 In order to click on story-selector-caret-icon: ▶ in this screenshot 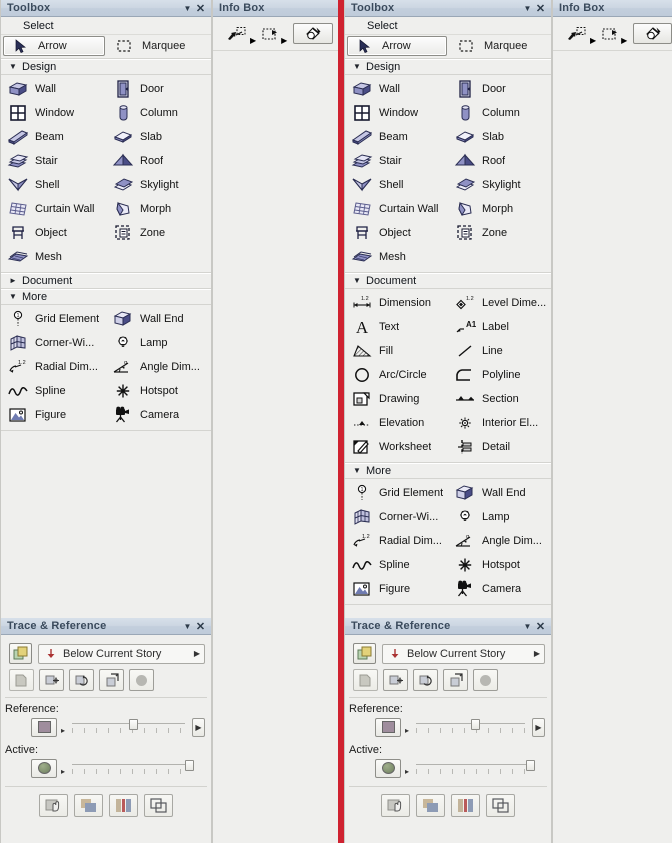, I will do `click(197, 653)`.